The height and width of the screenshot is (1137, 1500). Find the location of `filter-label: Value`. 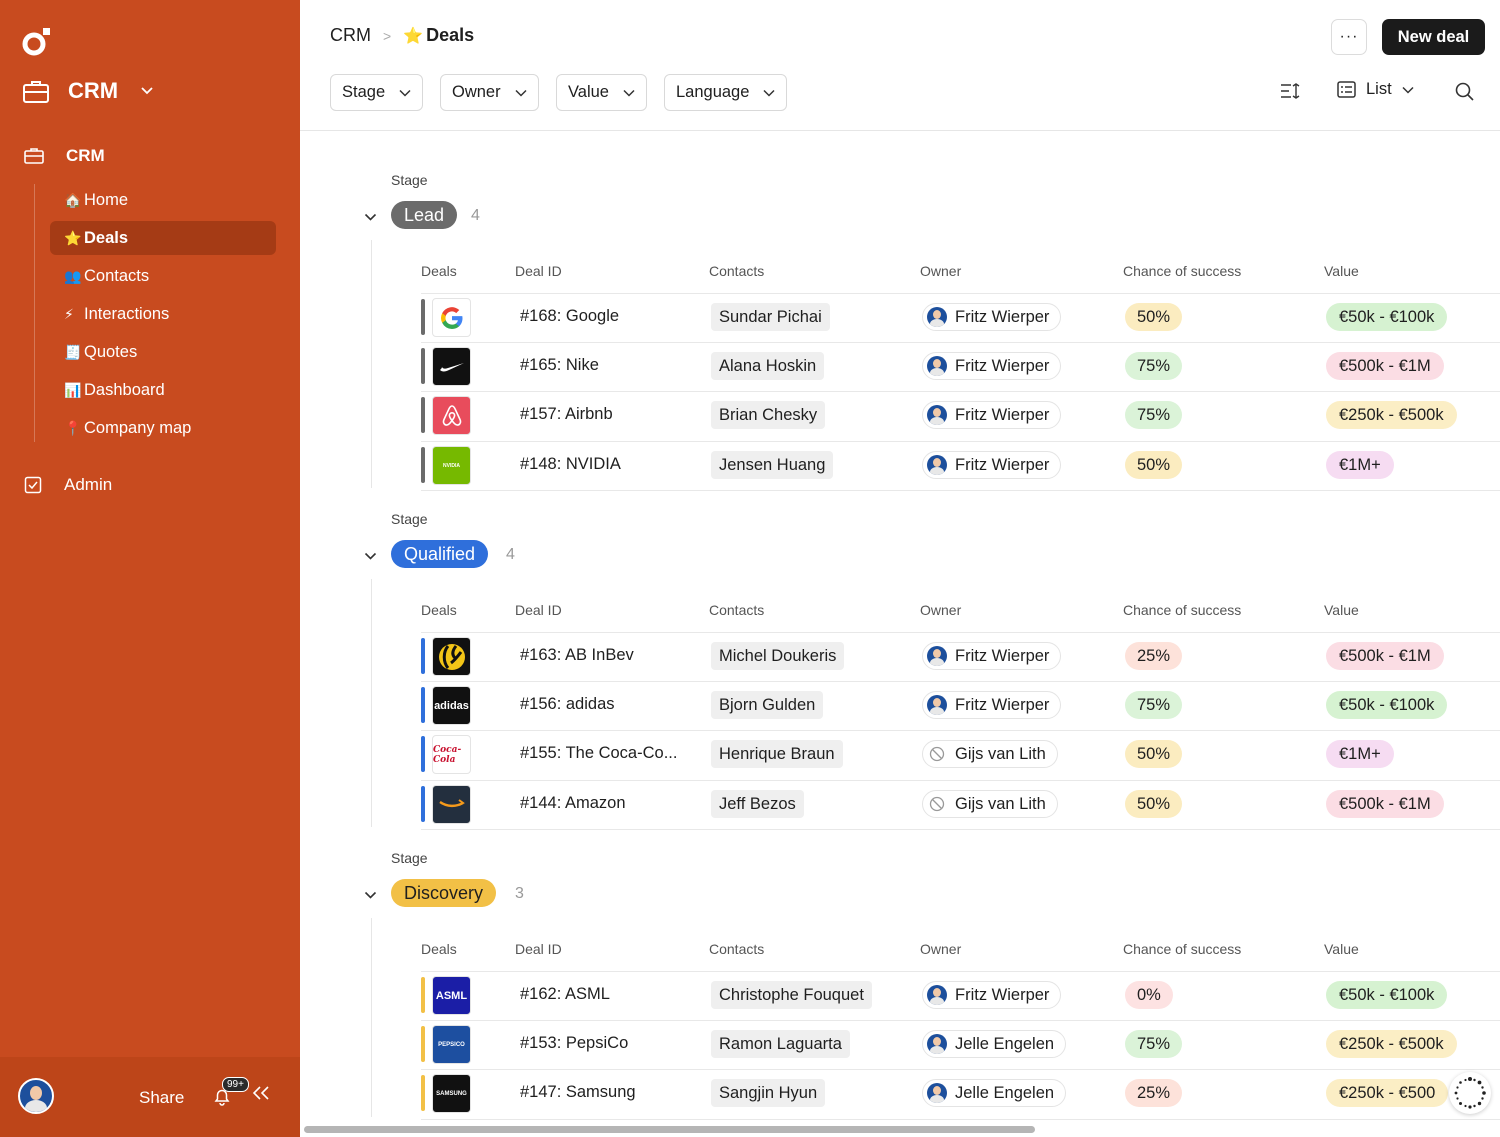

filter-label: Value is located at coordinates (588, 92).